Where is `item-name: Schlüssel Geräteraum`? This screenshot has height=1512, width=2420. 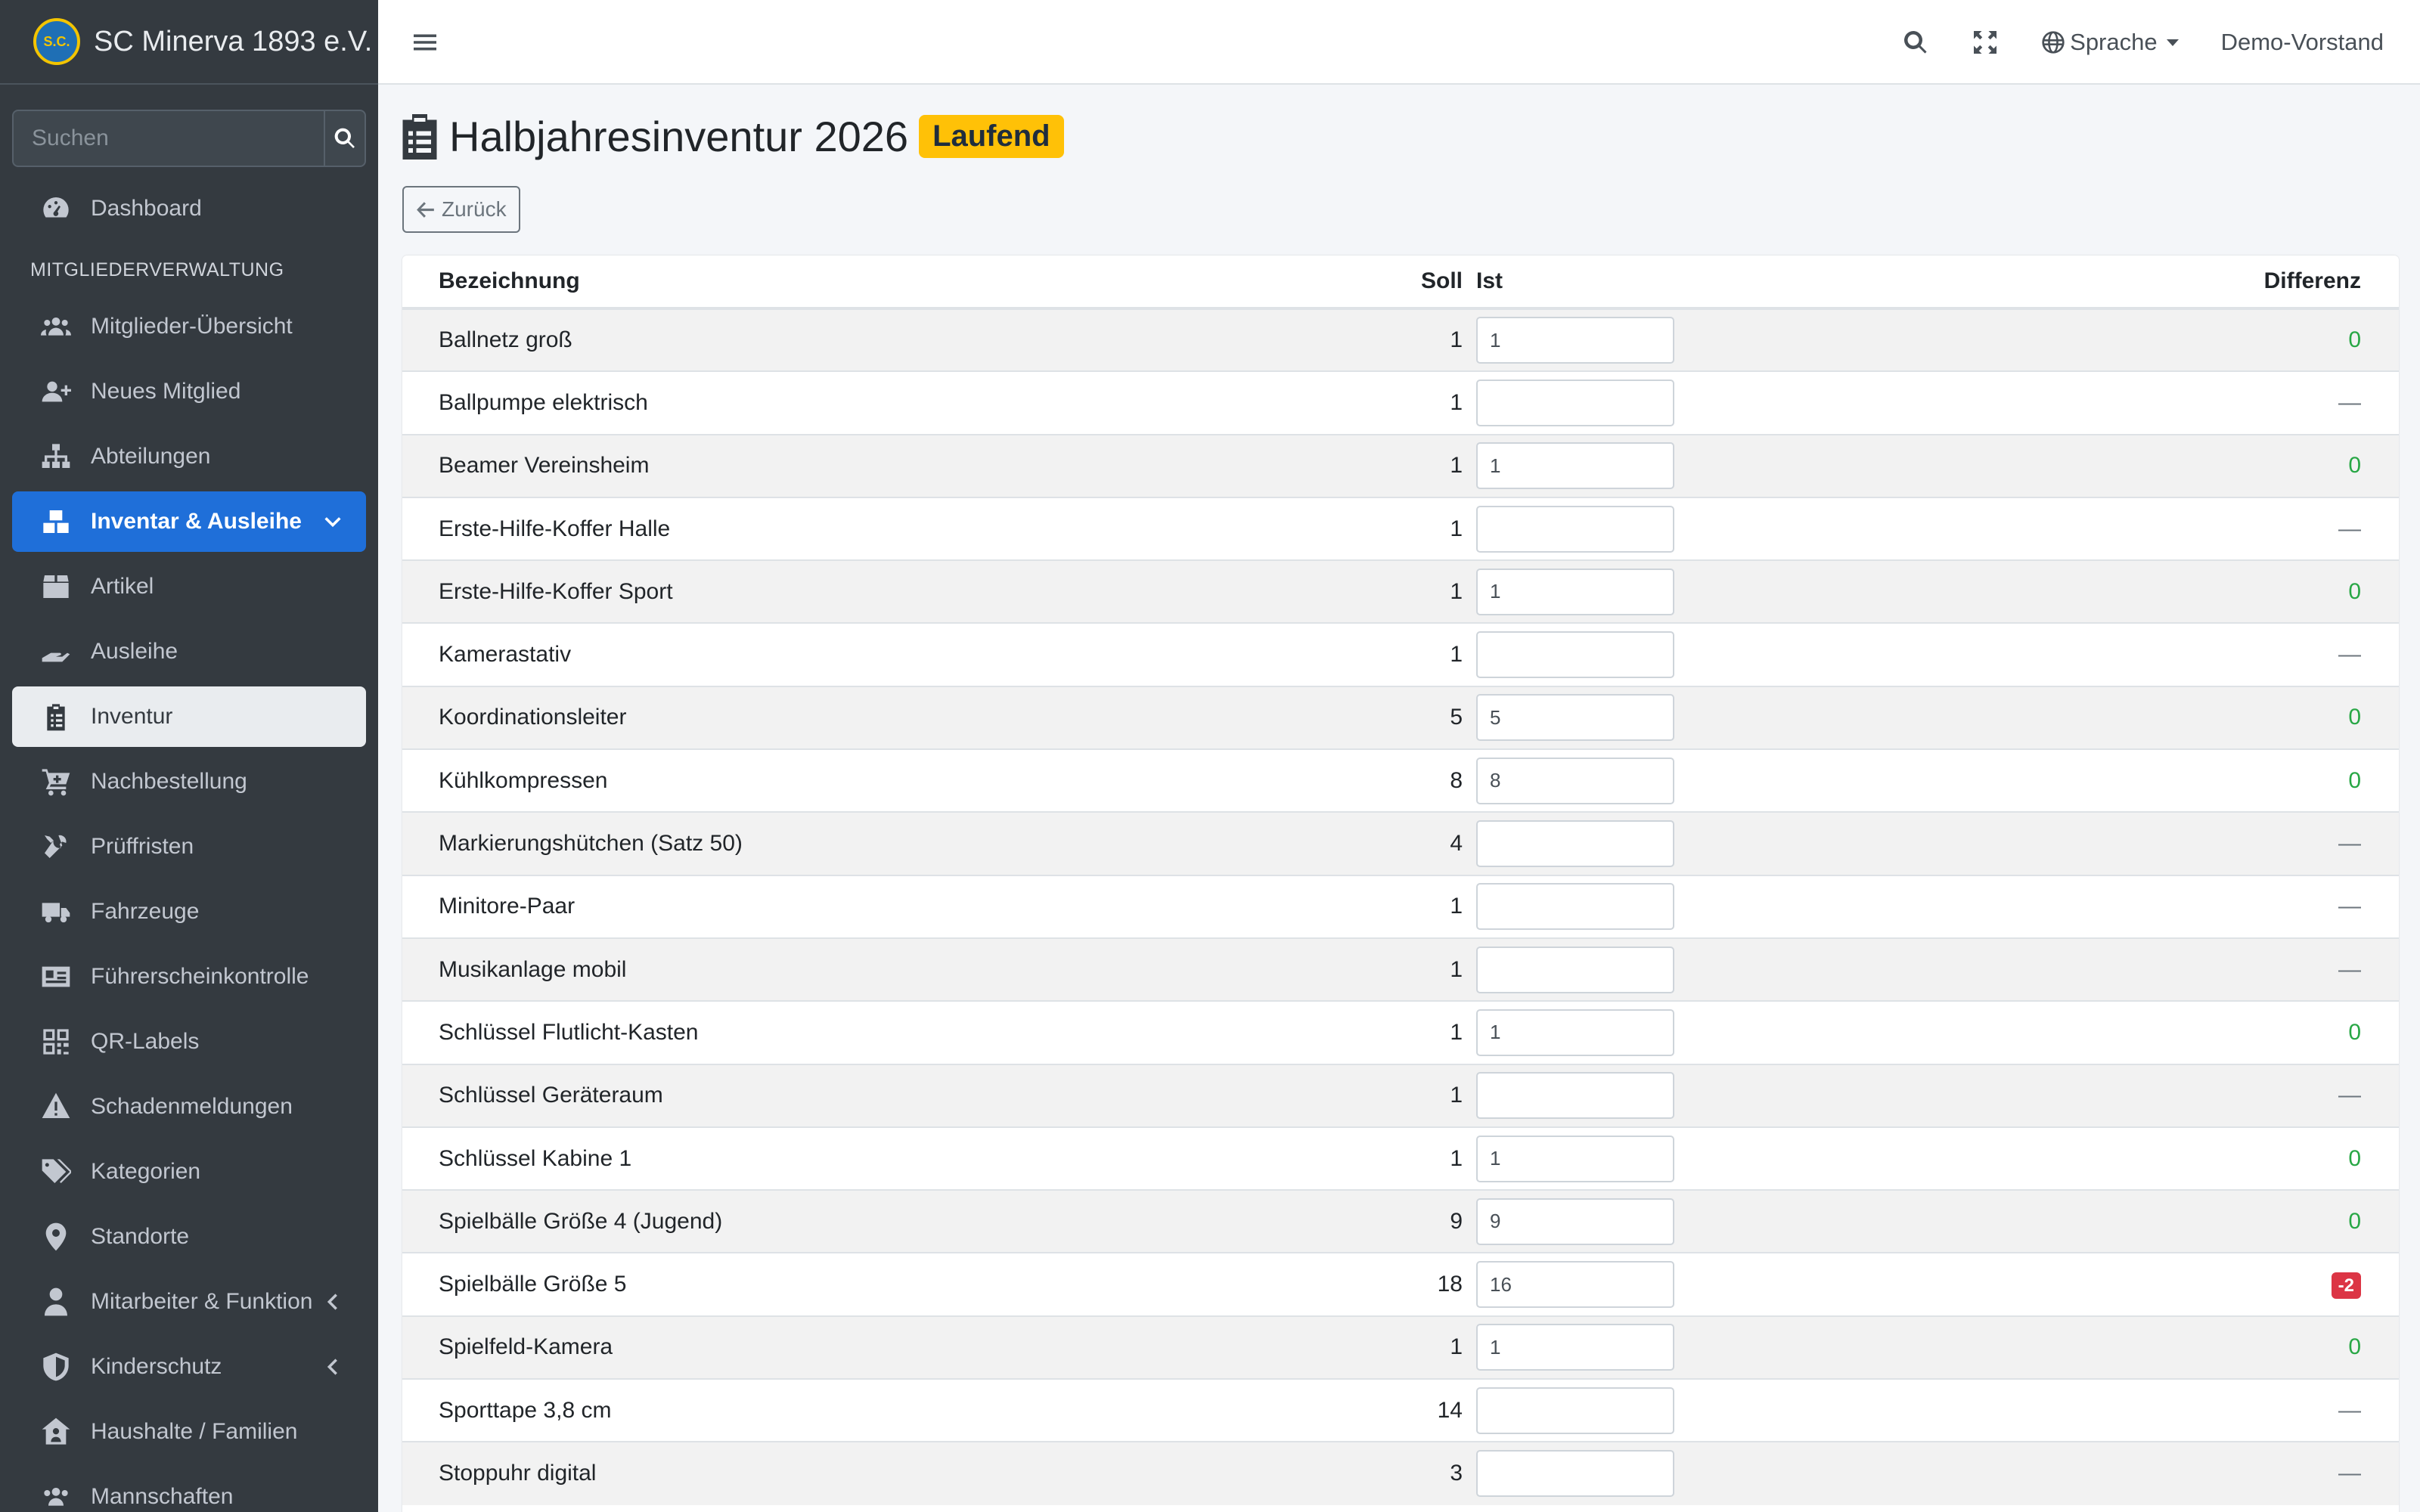
item-name: Schlüssel Geräteraum is located at coordinates (551, 1095).